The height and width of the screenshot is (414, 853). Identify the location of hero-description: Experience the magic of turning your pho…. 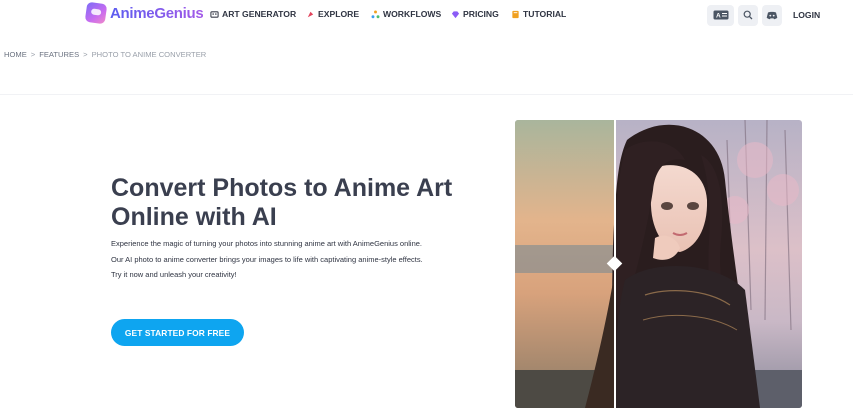
(291, 259).